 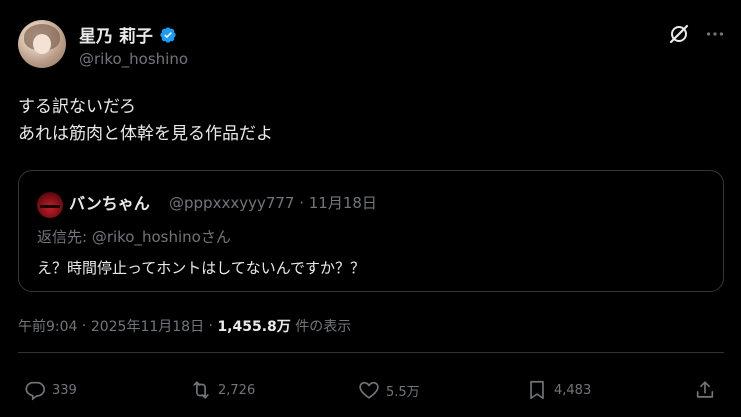 I want to click on repost-count: 2,726, so click(x=237, y=390).